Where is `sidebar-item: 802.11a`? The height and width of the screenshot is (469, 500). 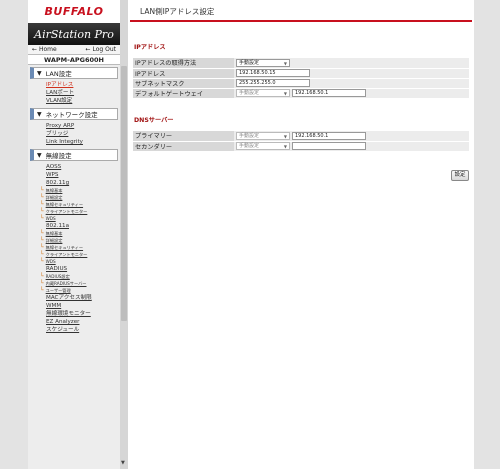
sidebar-item: 802.11a is located at coordinates (74, 226).